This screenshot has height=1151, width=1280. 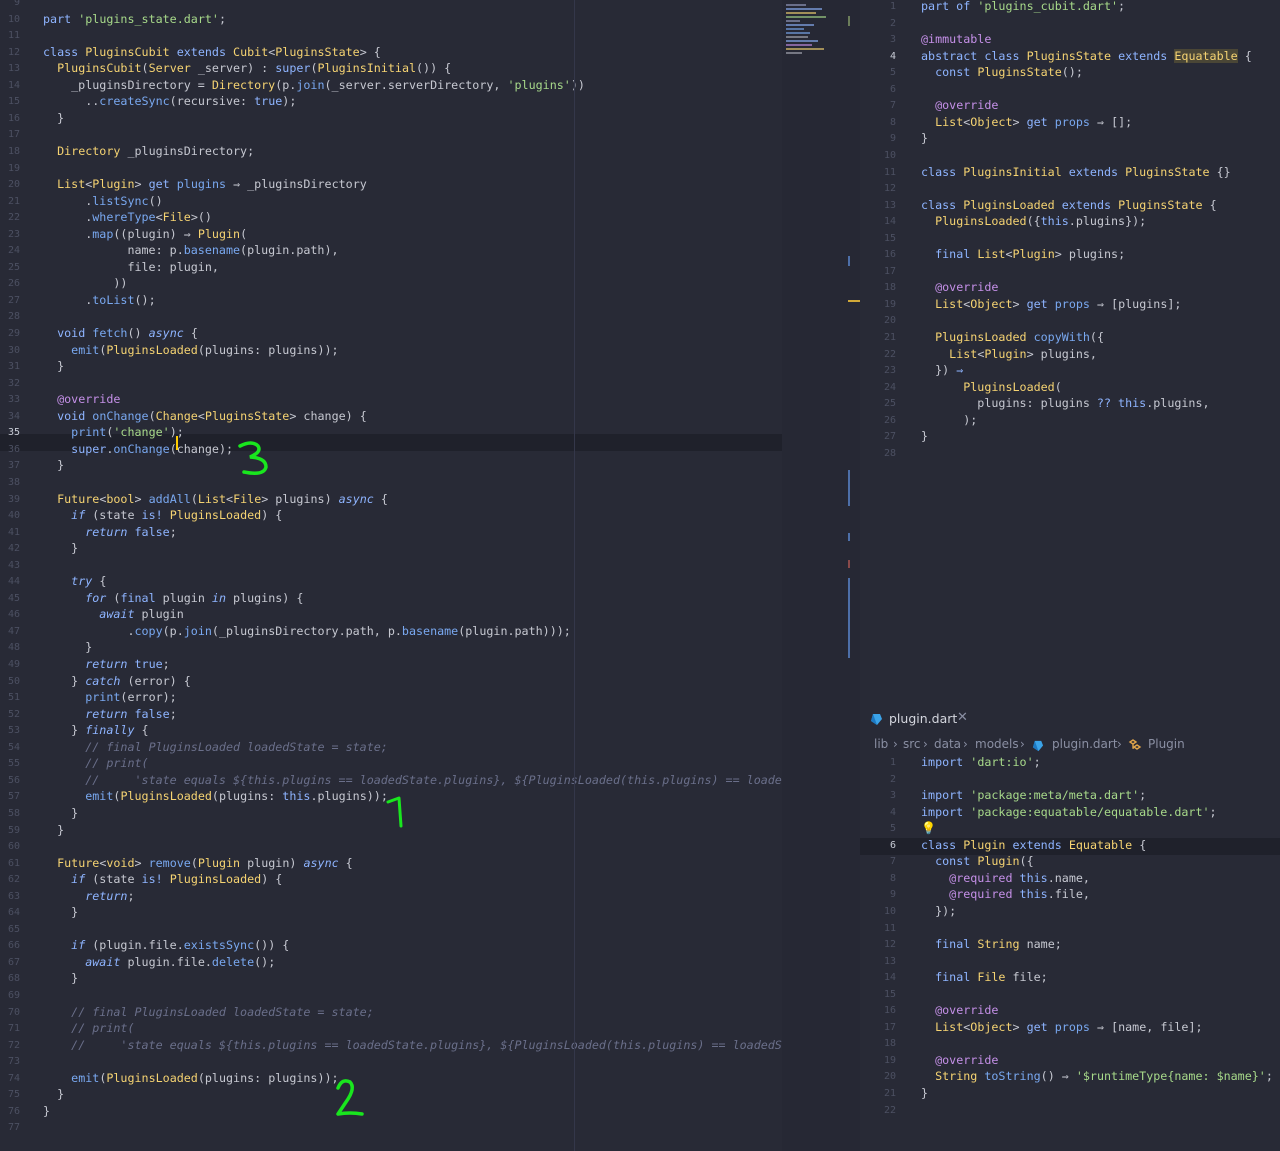 What do you see at coordinates (1026, 122) in the screenshot?
I see `code-line: List<Object> get props ⇒ [];` at bounding box center [1026, 122].